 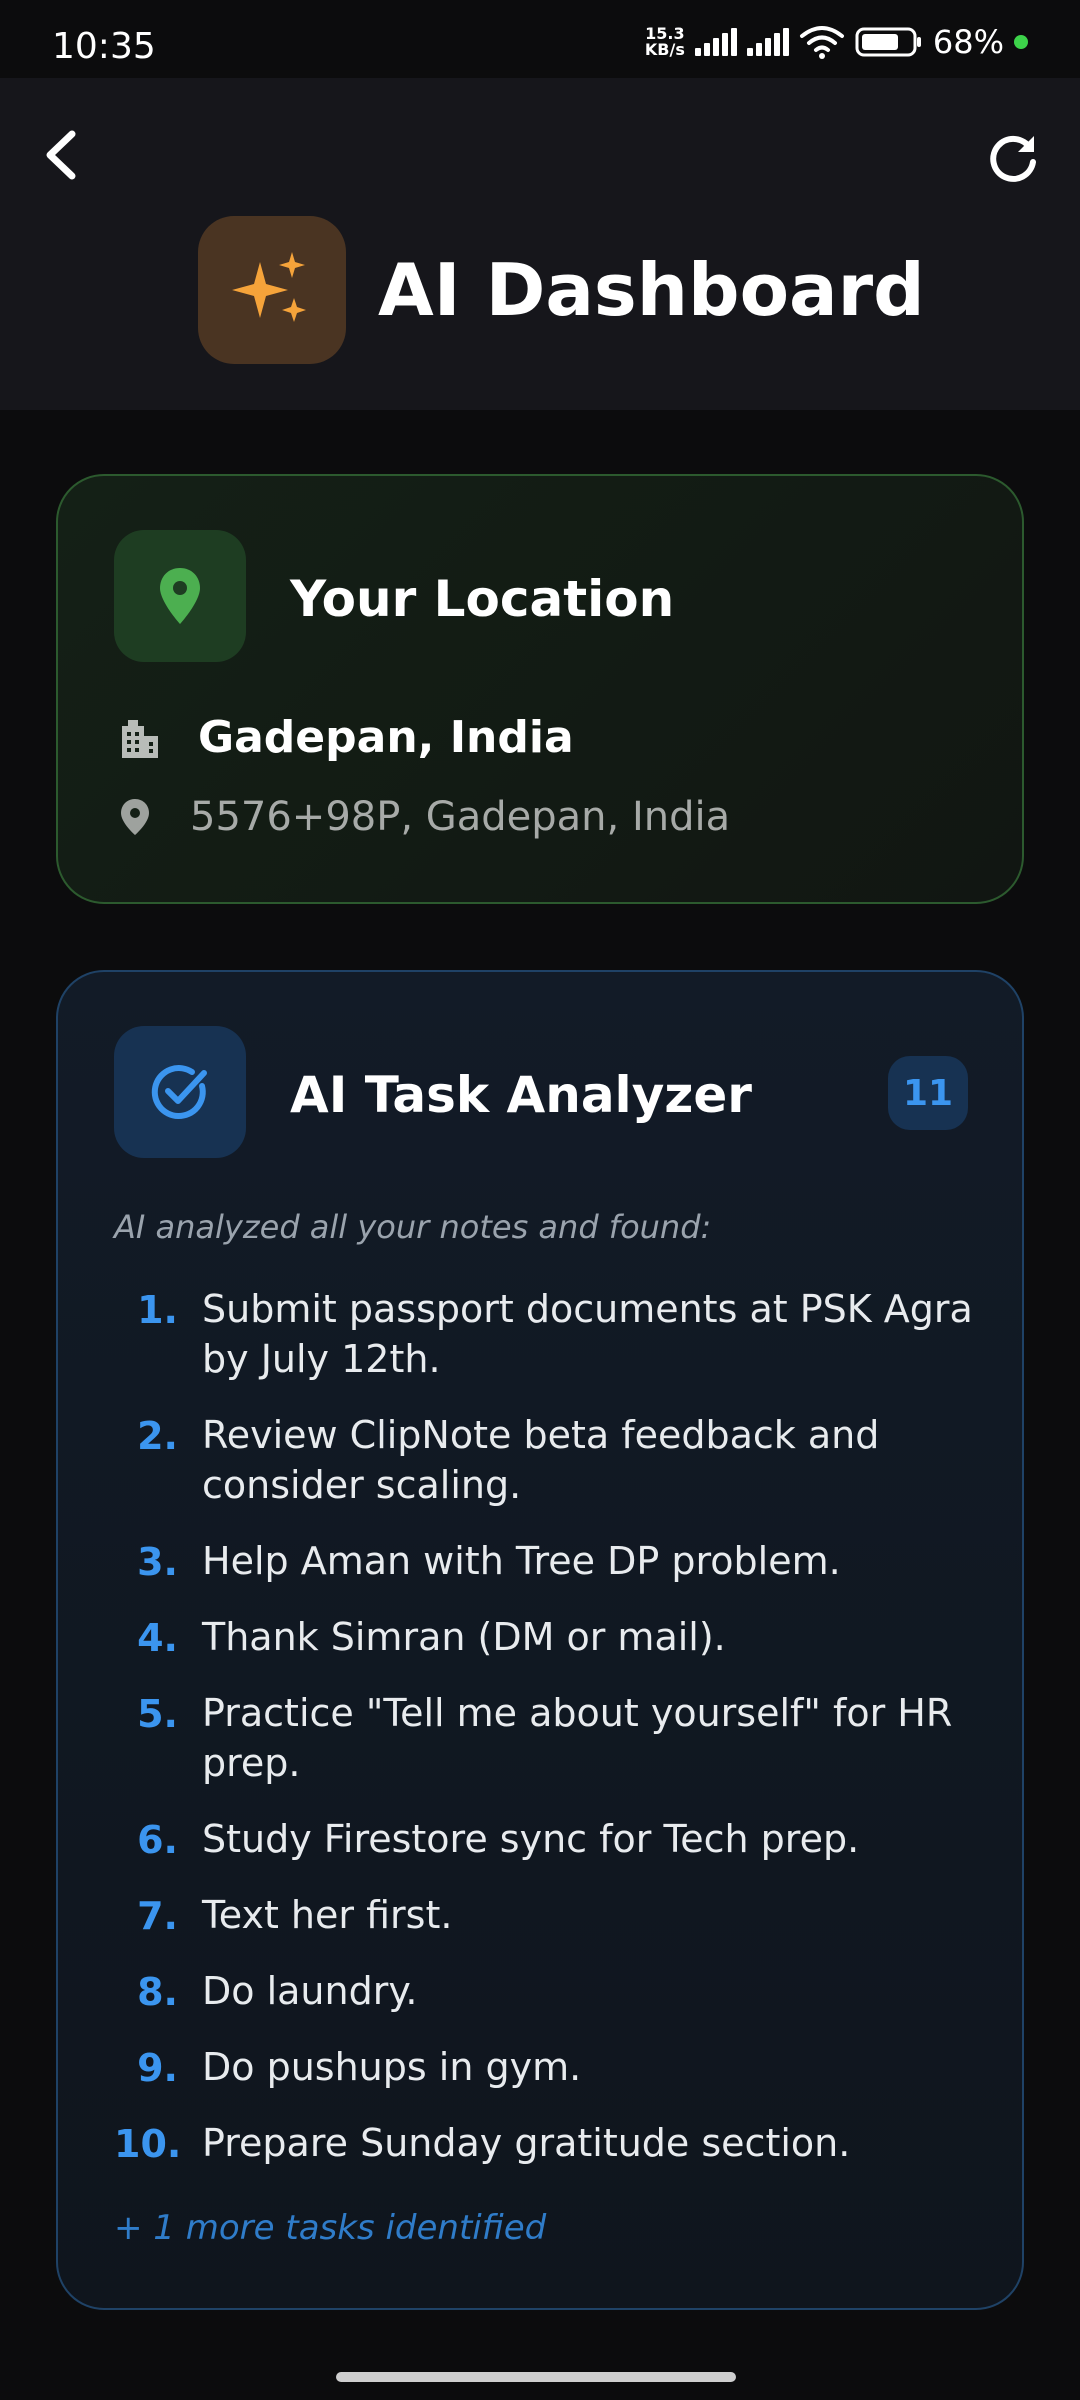 What do you see at coordinates (664, 41) in the screenshot?
I see `network-speed: 15.3 KB/s` at bounding box center [664, 41].